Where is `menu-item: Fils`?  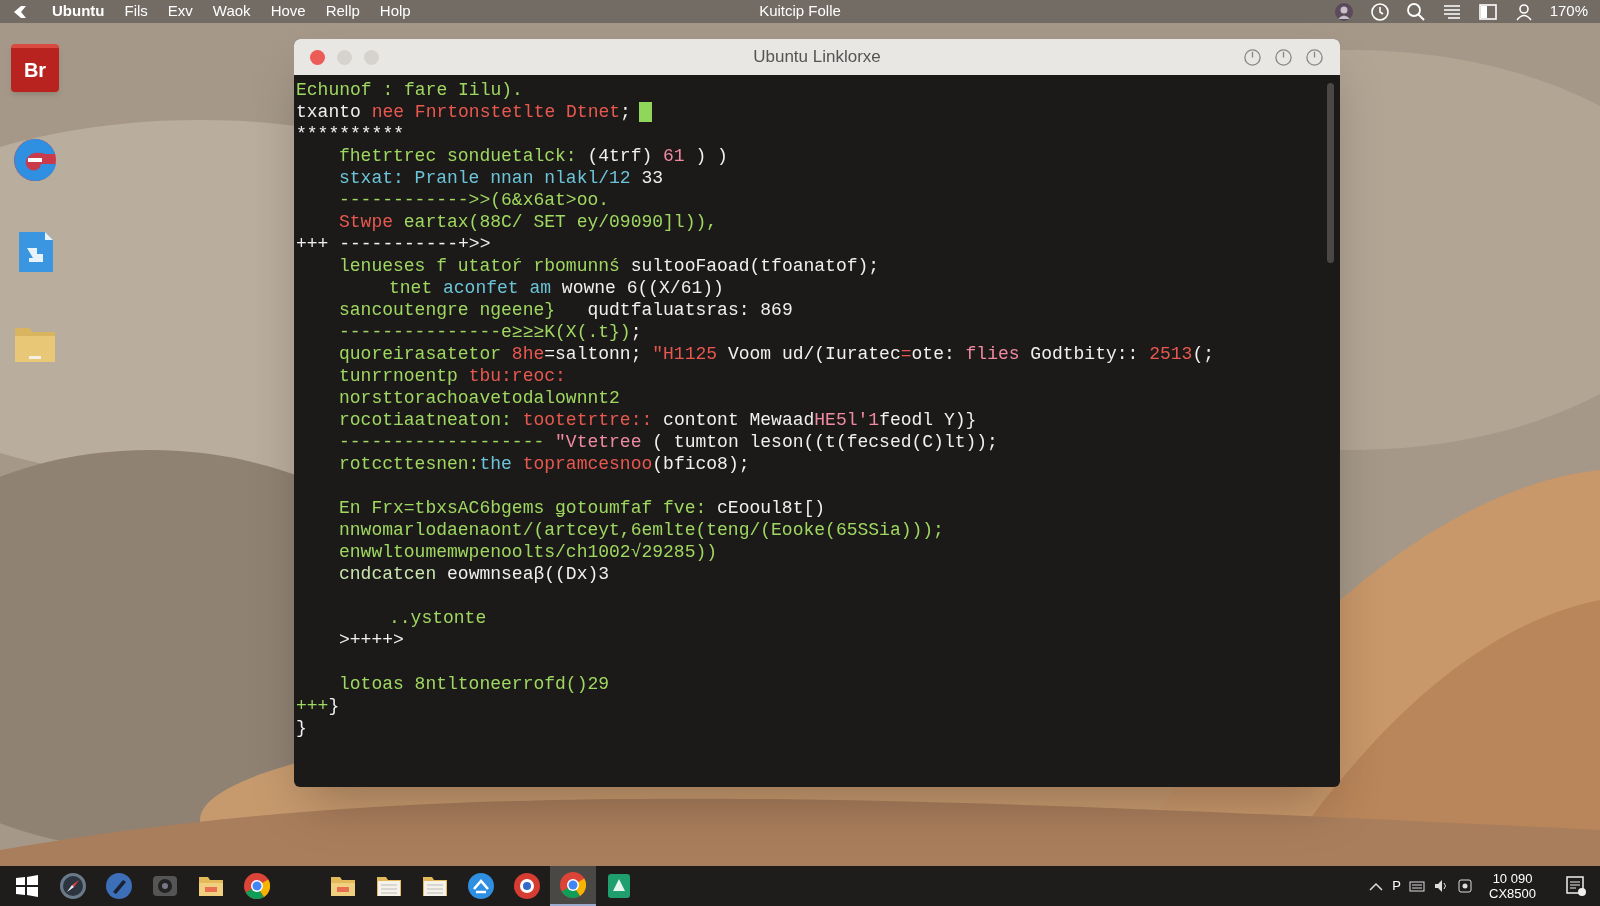
menu-item: Fils is located at coordinates (136, 11).